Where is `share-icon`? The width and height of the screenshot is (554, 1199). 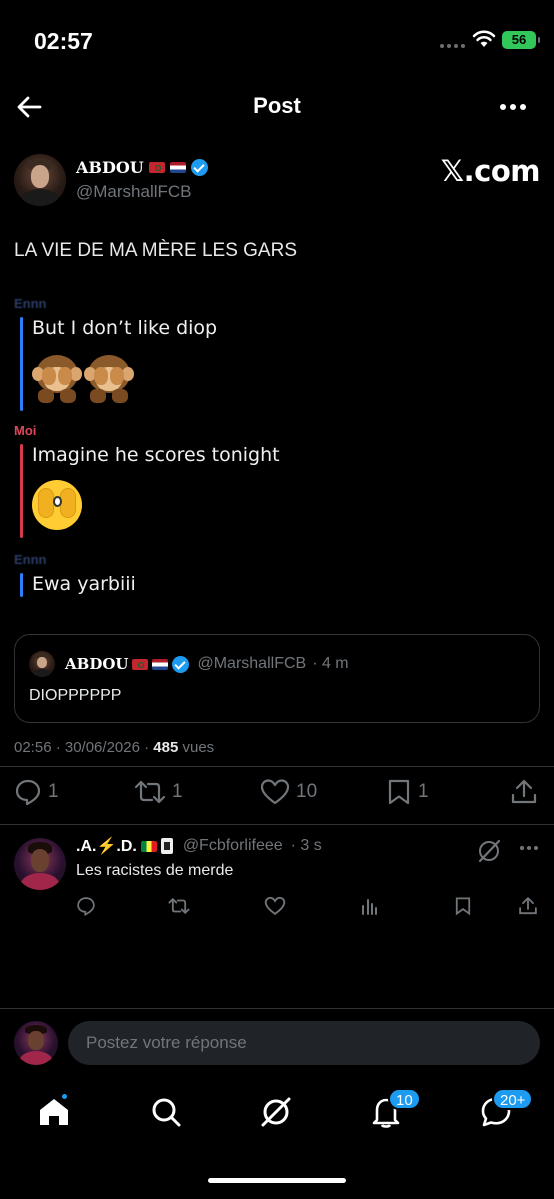 share-icon is located at coordinates (524, 792).